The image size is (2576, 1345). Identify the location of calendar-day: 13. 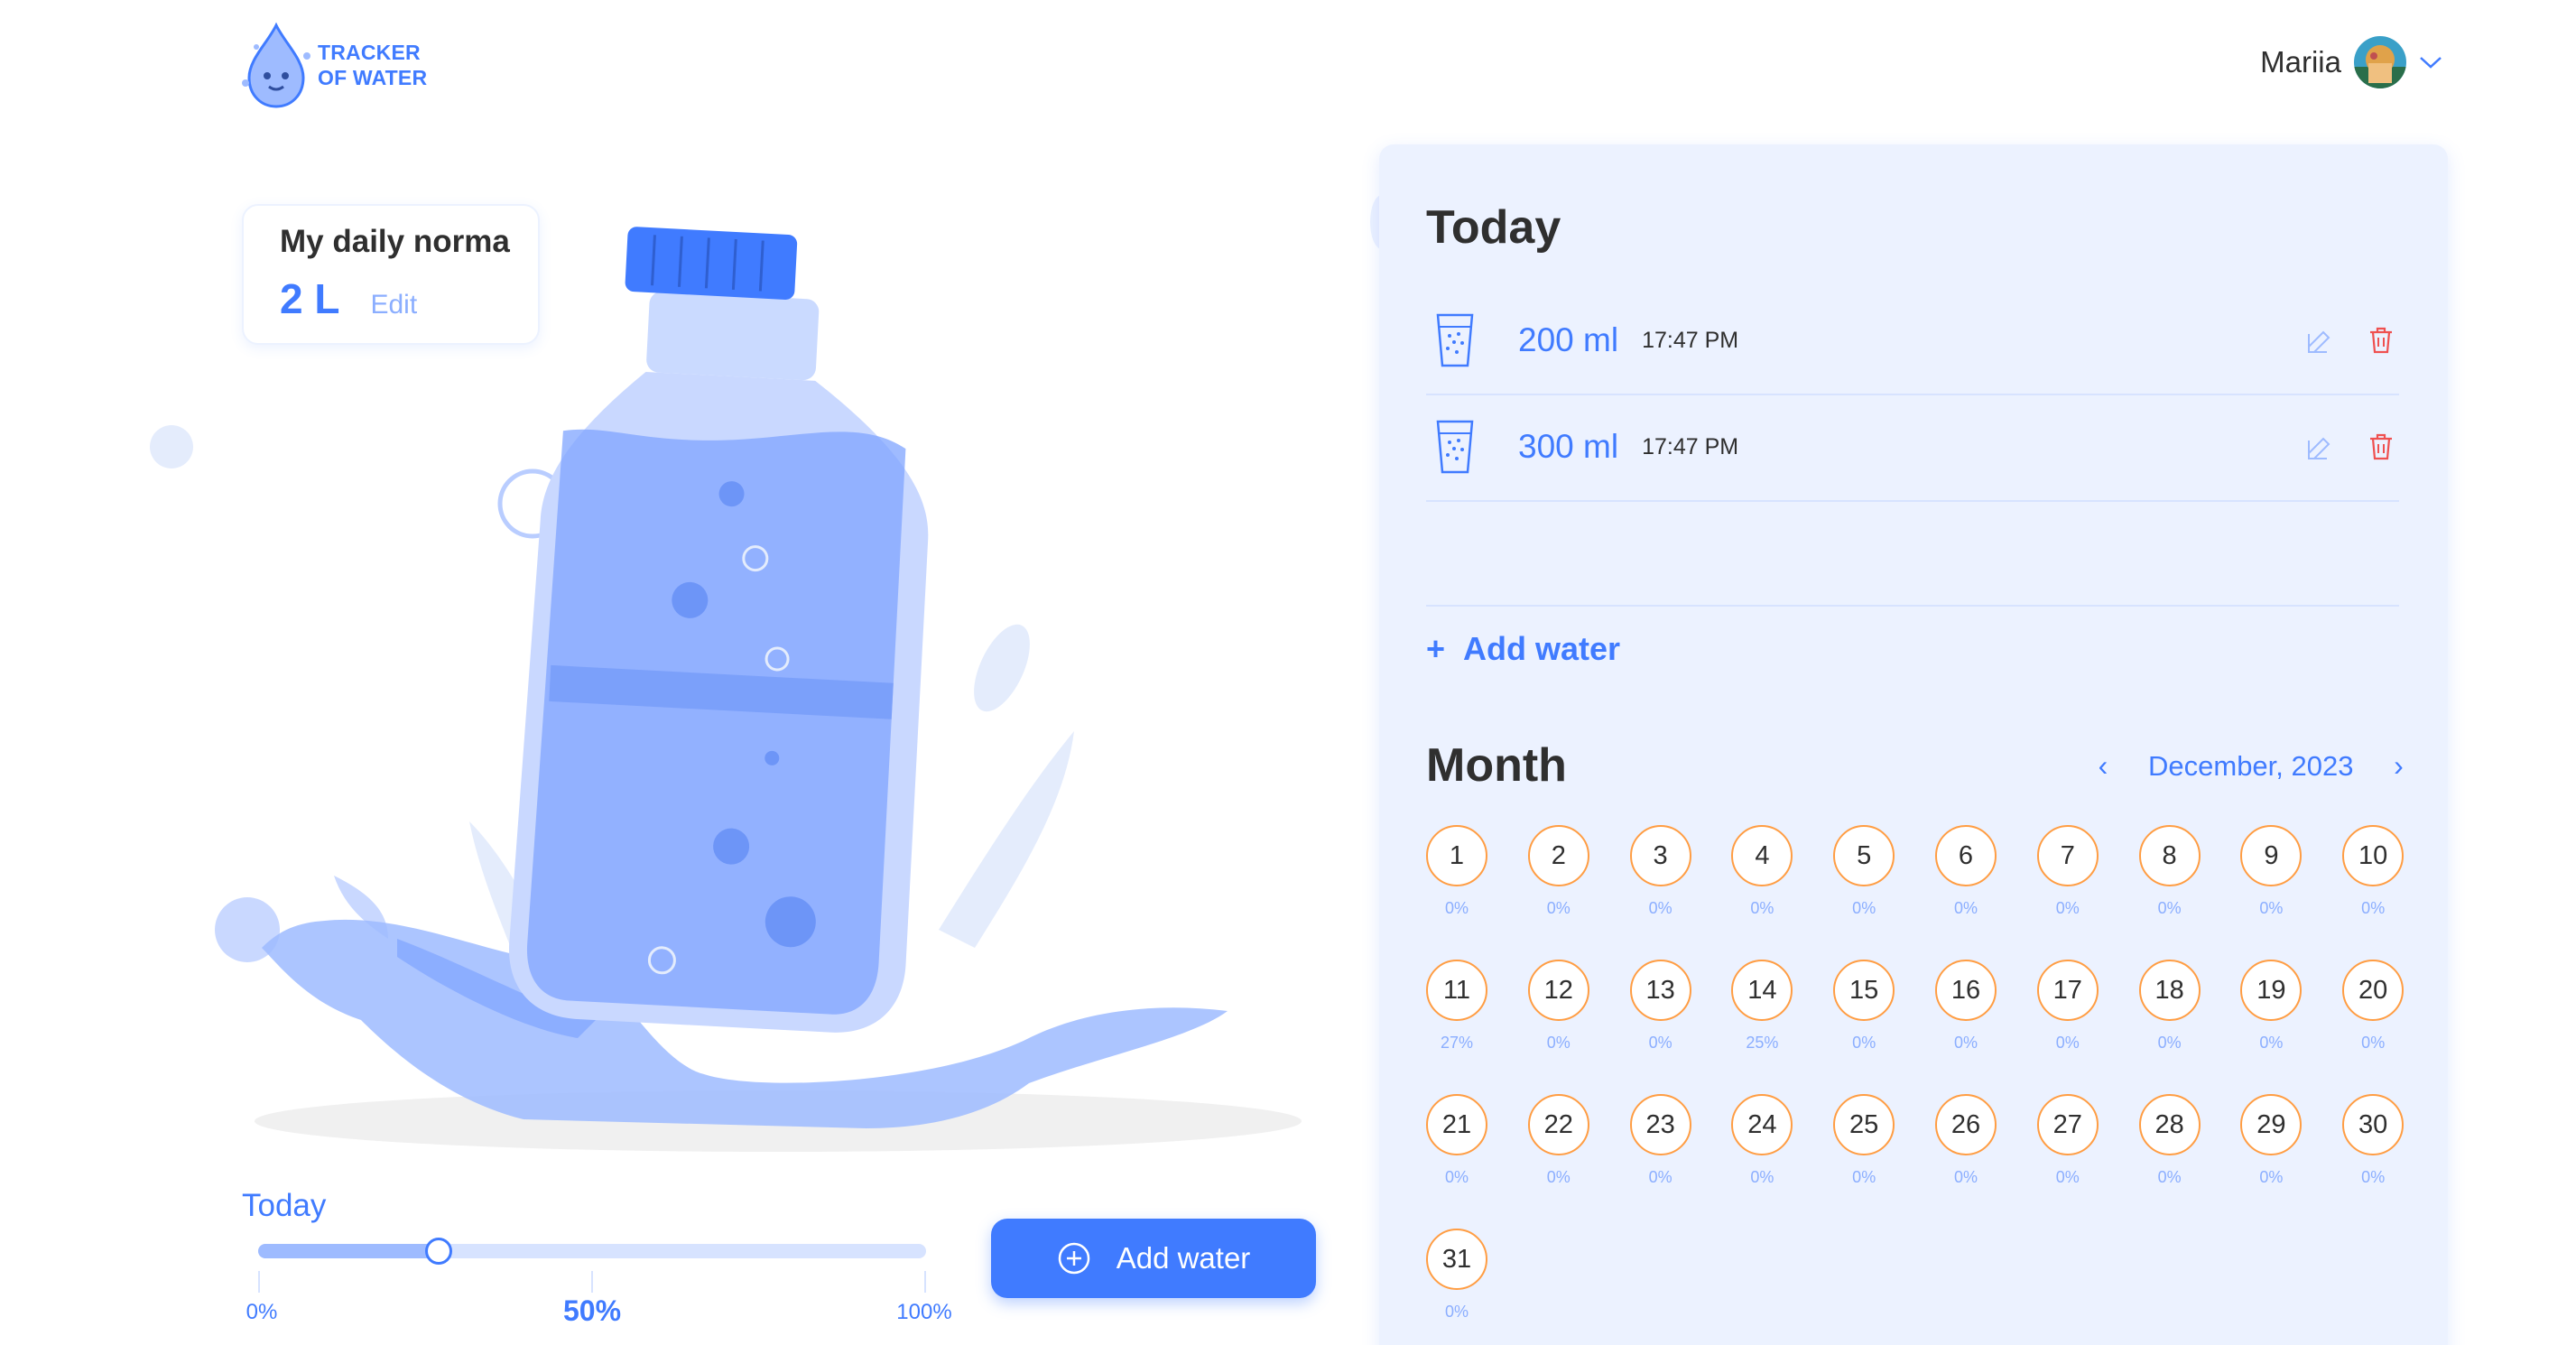
(1660, 991).